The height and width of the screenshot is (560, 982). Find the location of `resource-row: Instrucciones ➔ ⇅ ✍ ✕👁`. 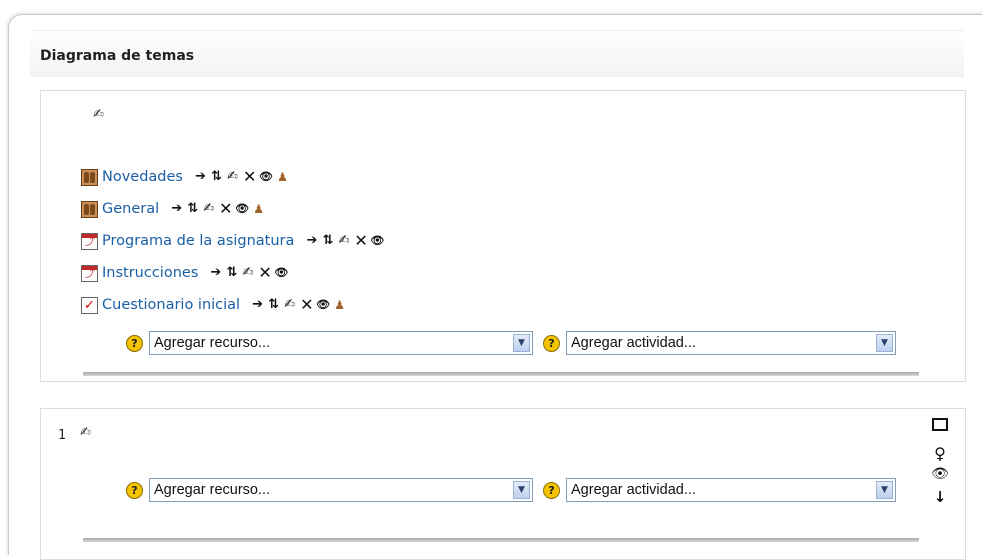

resource-row: Instrucciones ➔ ⇅ ✍ ✕👁 is located at coordinates (186, 273).